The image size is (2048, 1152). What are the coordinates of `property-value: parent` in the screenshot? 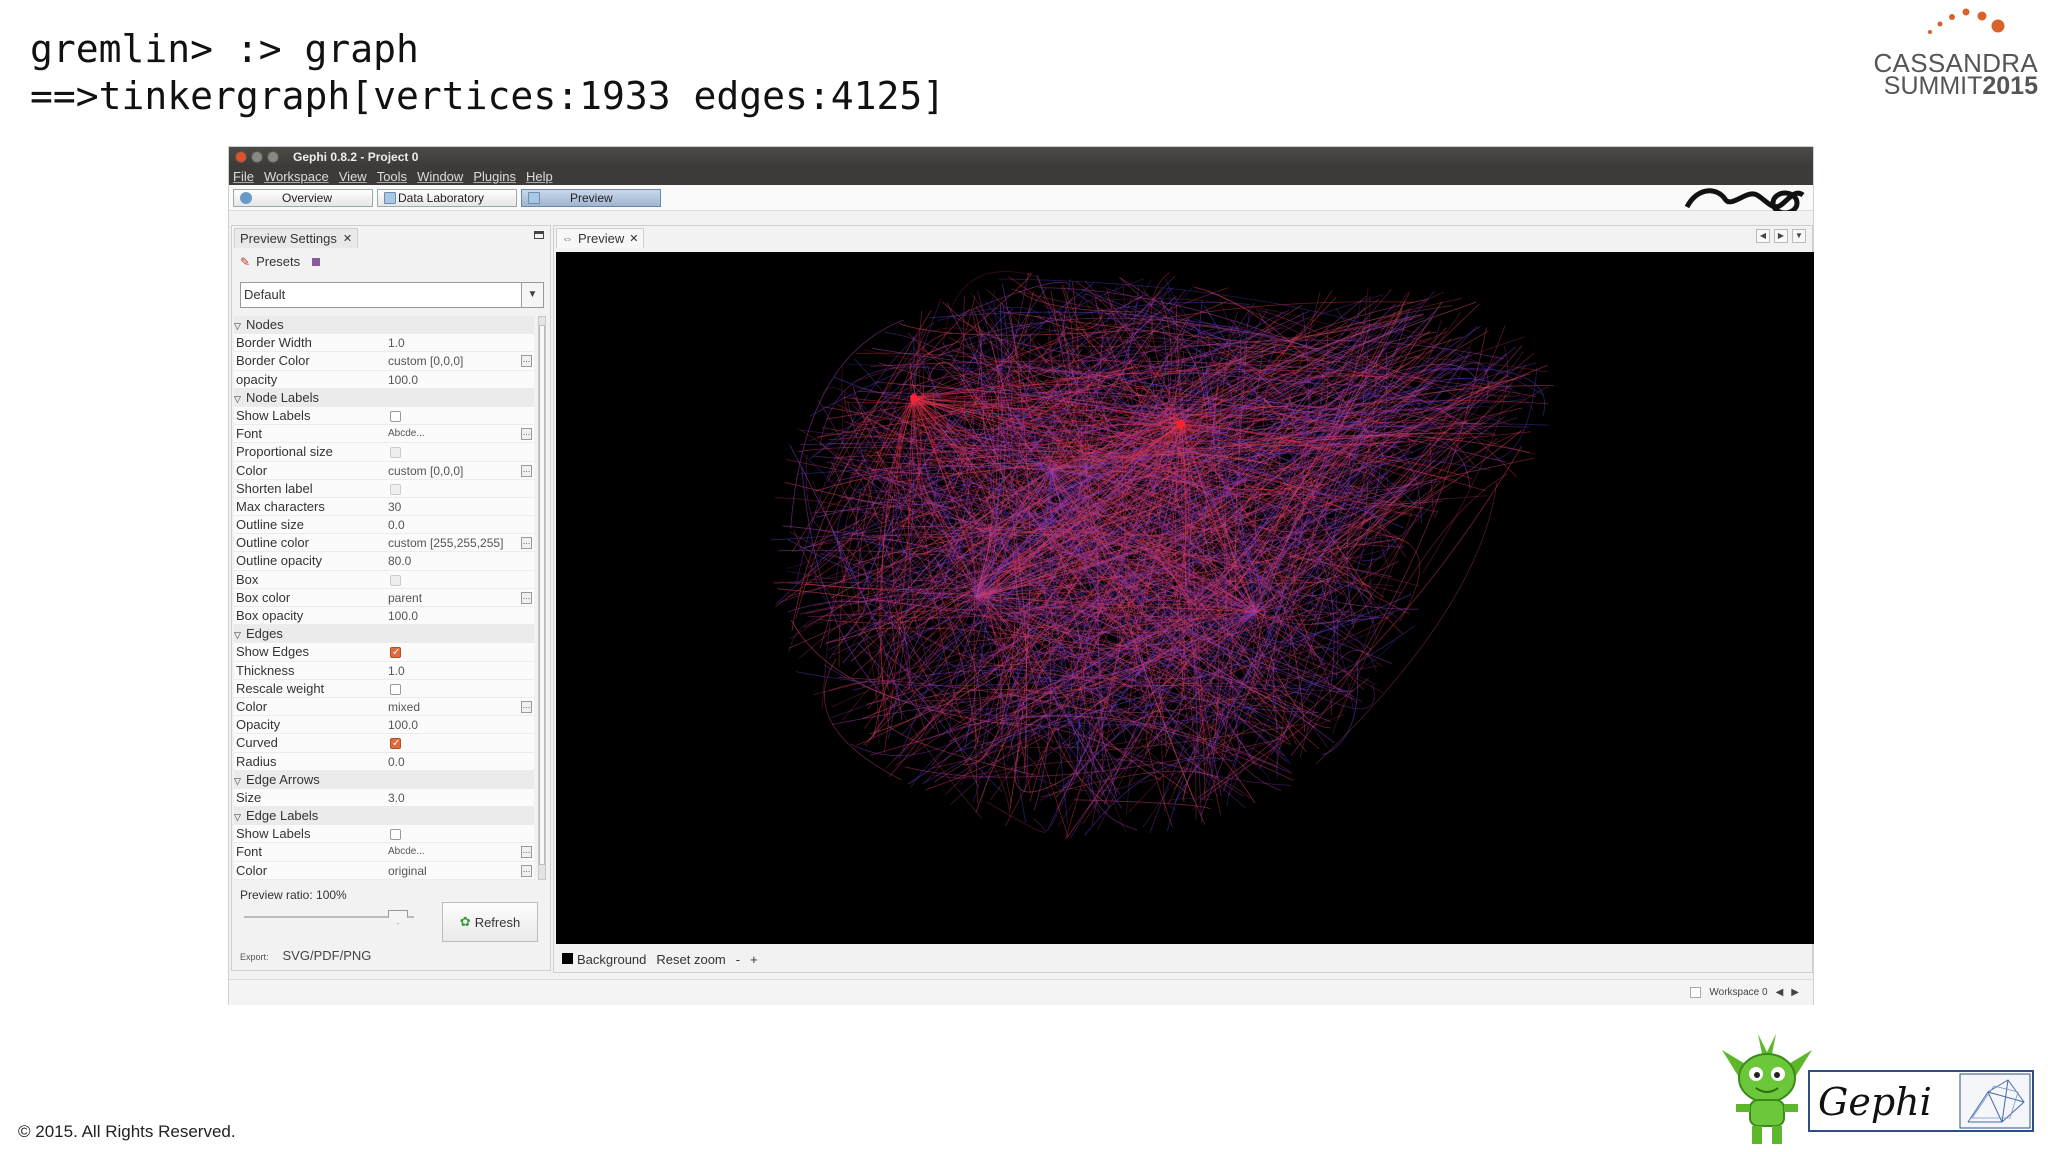 It's located at (453, 598).